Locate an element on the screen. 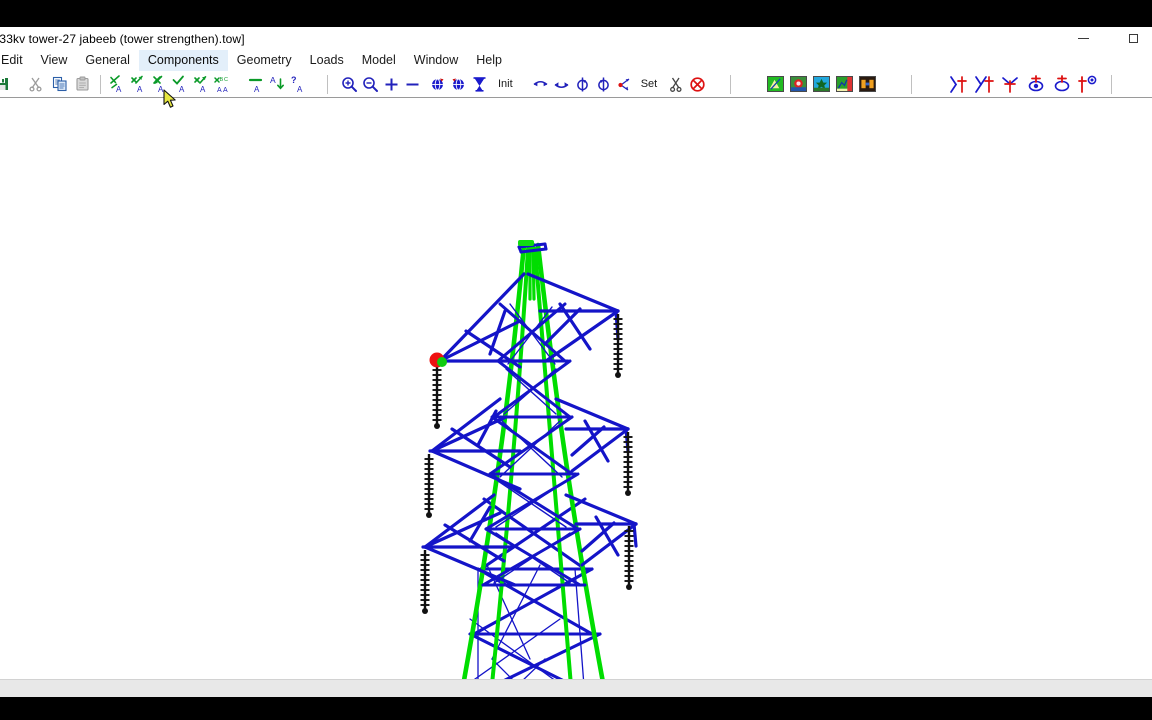 The width and height of the screenshot is (1152, 720). menu-item-model: Model is located at coordinates (379, 60).